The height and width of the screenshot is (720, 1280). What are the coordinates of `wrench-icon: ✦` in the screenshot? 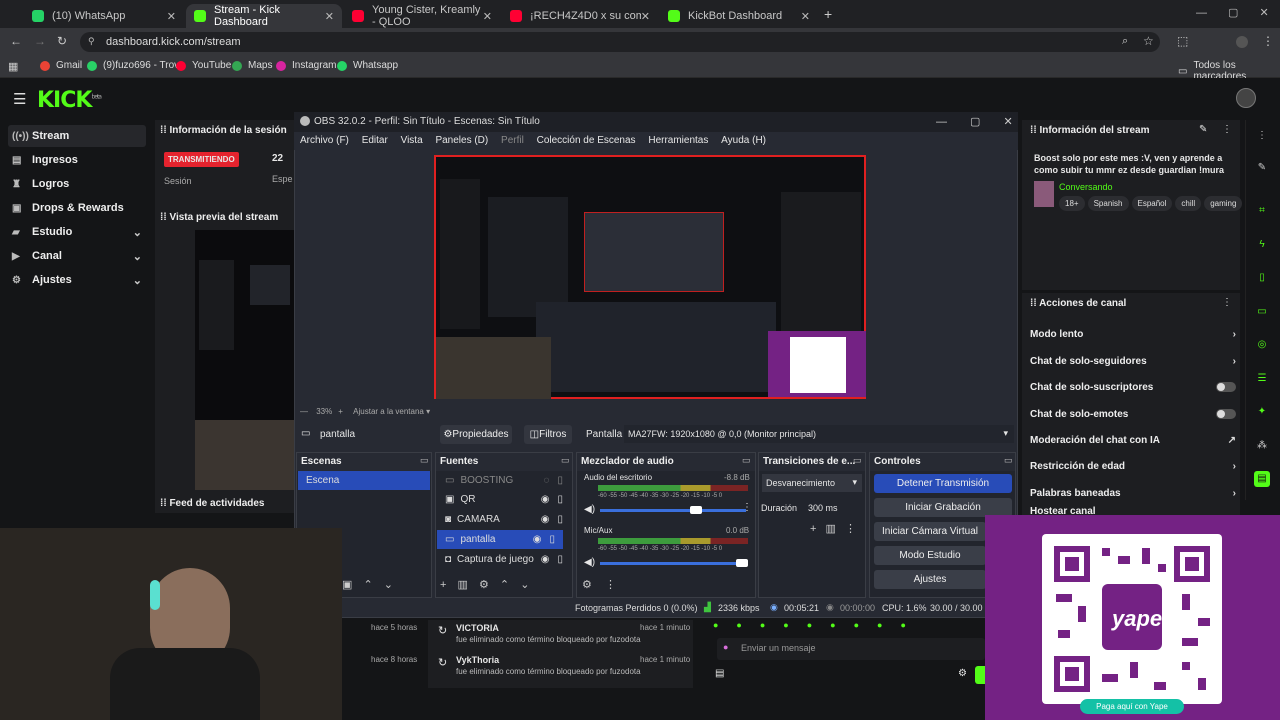 It's located at (1262, 412).